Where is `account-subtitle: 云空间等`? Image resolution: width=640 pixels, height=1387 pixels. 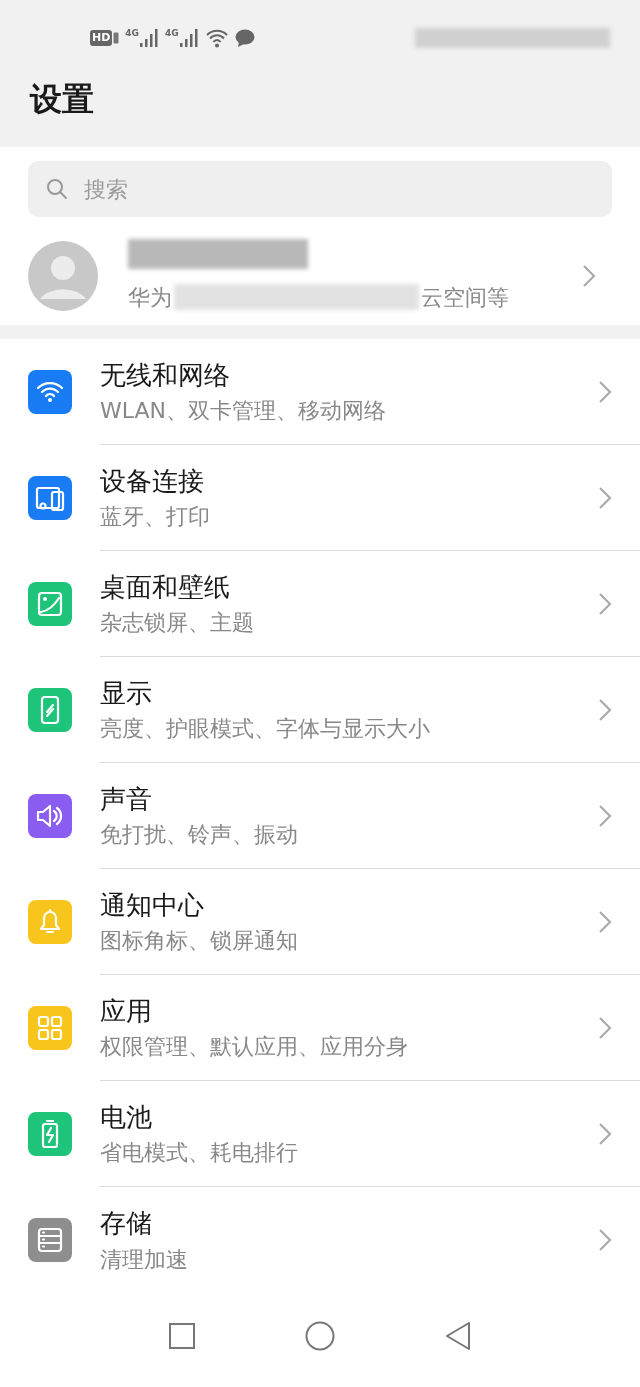 account-subtitle: 云空间等 is located at coordinates (465, 297).